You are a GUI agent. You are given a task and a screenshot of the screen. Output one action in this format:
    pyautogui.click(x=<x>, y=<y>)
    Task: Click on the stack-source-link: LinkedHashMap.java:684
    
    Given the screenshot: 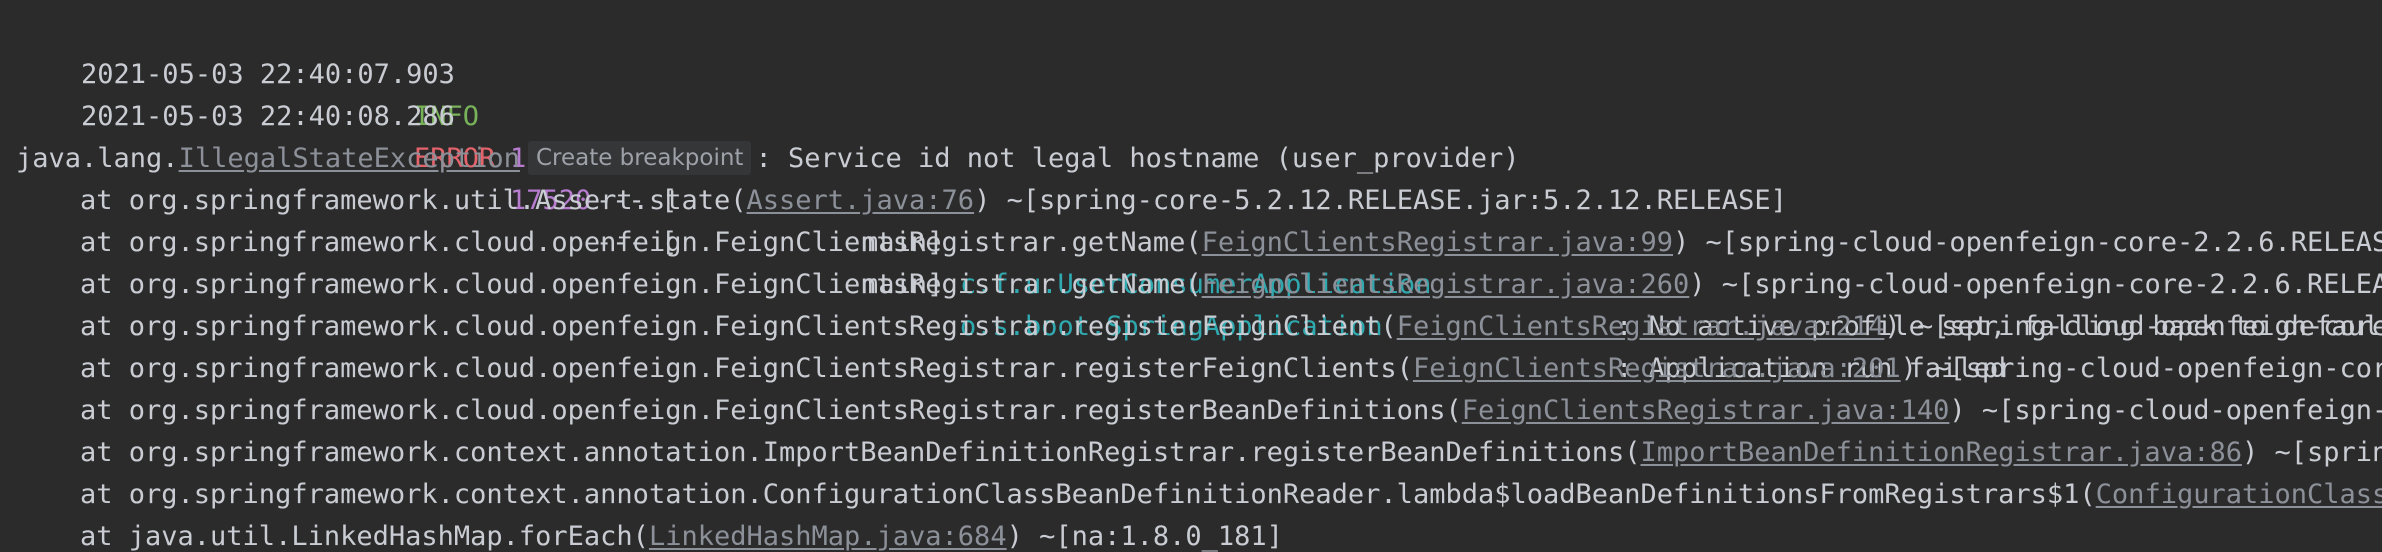 What is the action you would take?
    pyautogui.click(x=828, y=536)
    